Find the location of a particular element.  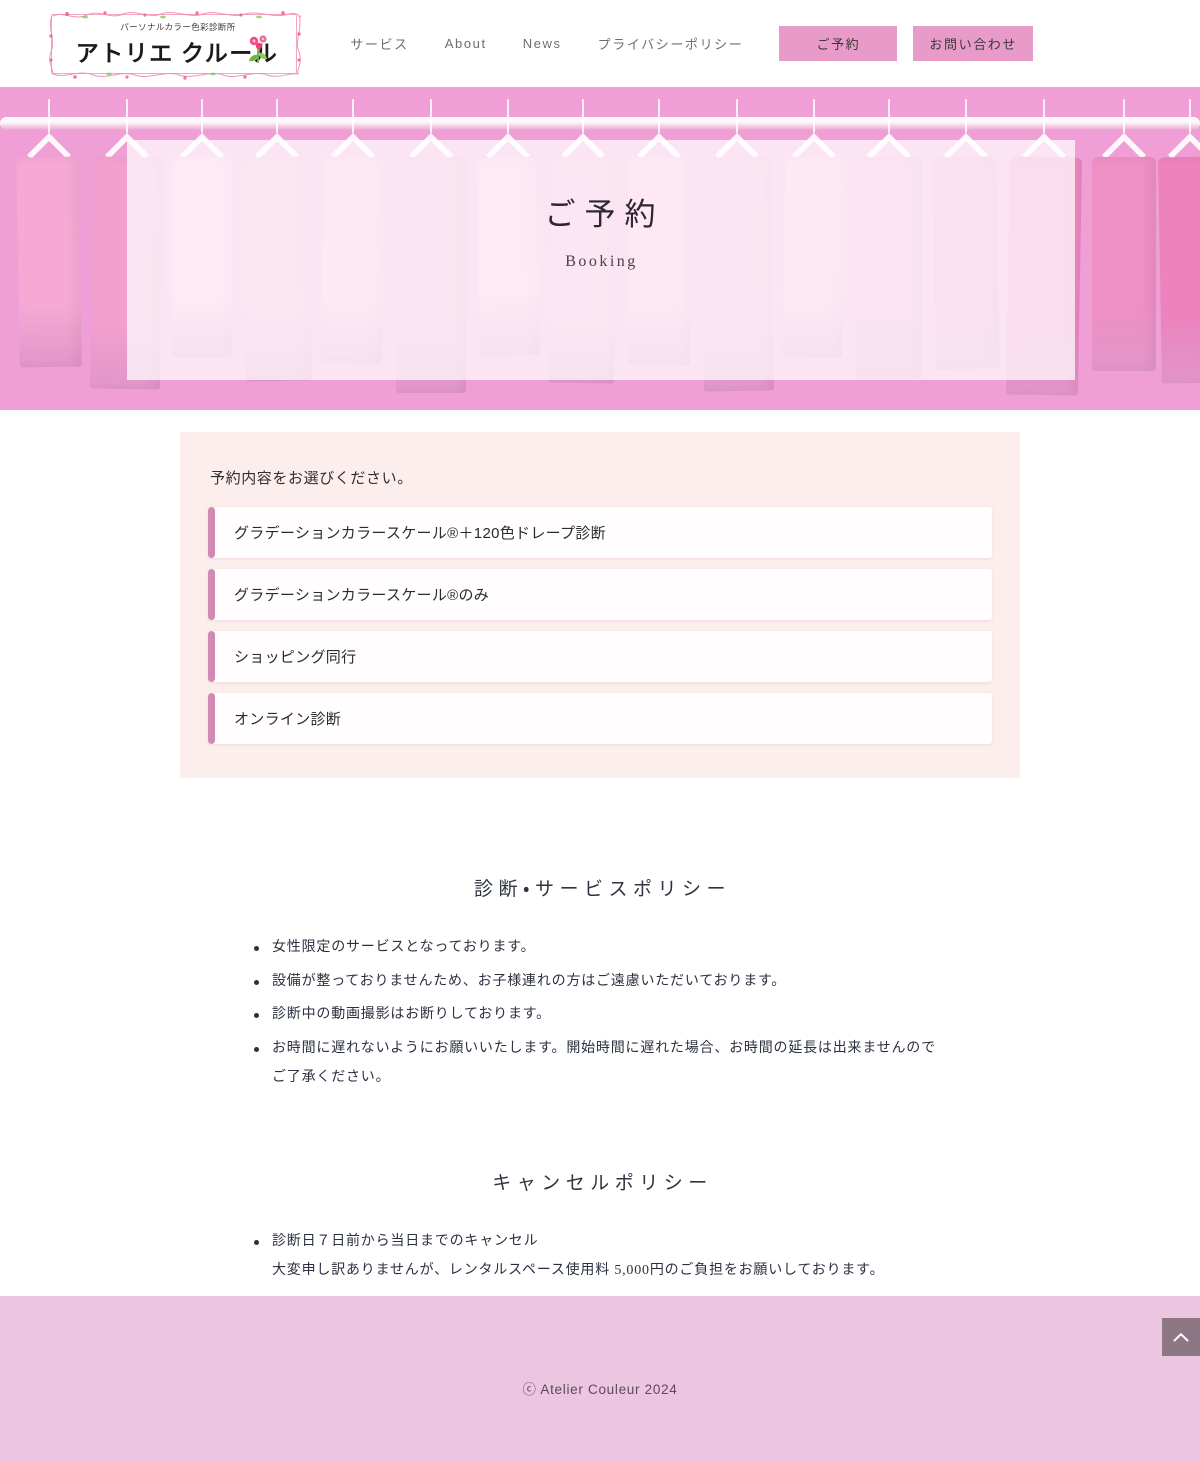

policy-item-text: 診断日７日前から当日までのキャンセル is located at coordinates (405, 1242).